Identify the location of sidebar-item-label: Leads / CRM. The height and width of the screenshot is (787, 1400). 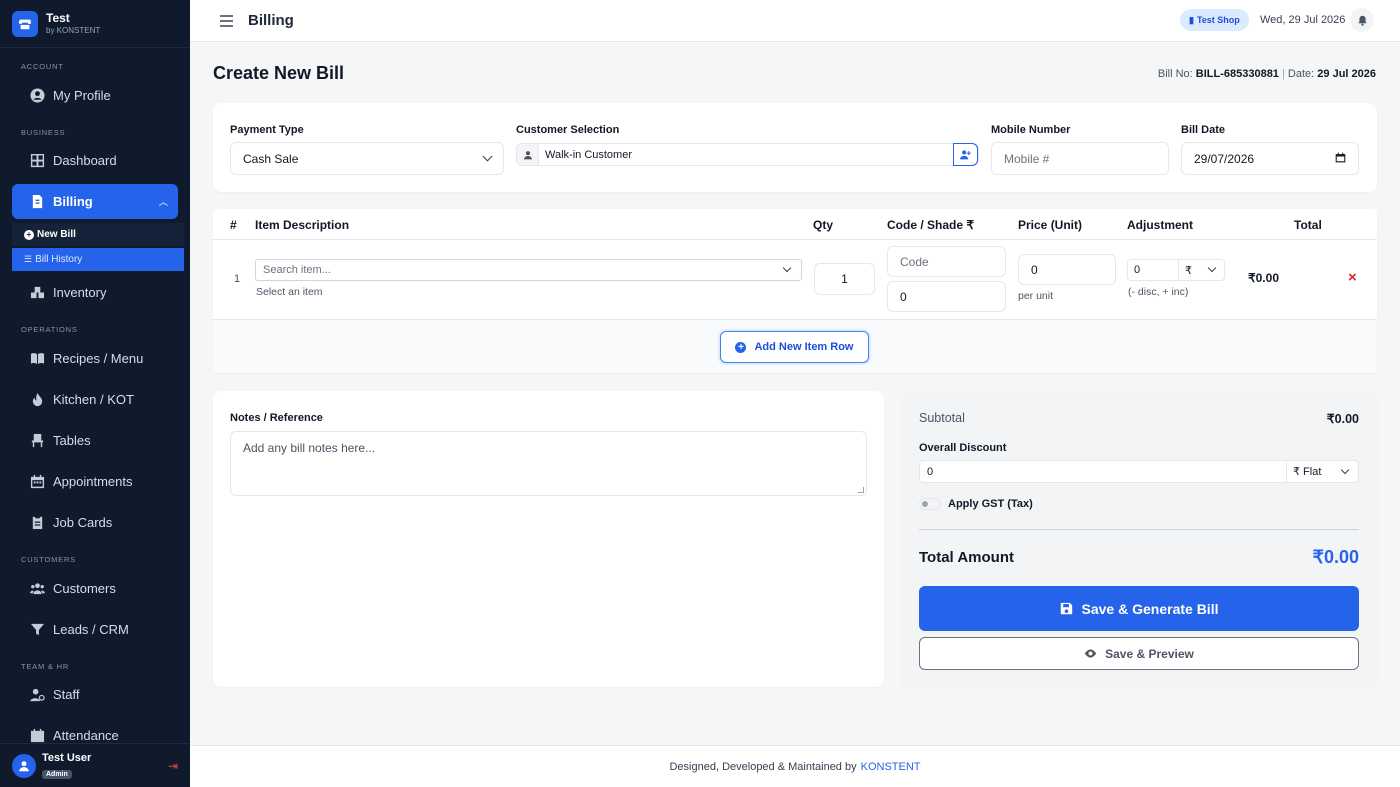
(91, 629).